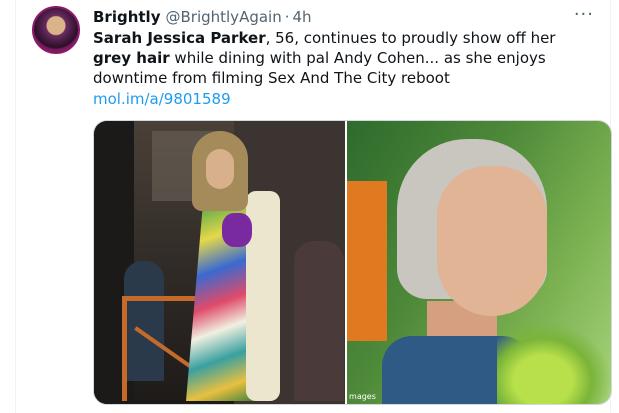  What do you see at coordinates (131, 58) in the screenshot?
I see `bold-phrase: grey hair` at bounding box center [131, 58].